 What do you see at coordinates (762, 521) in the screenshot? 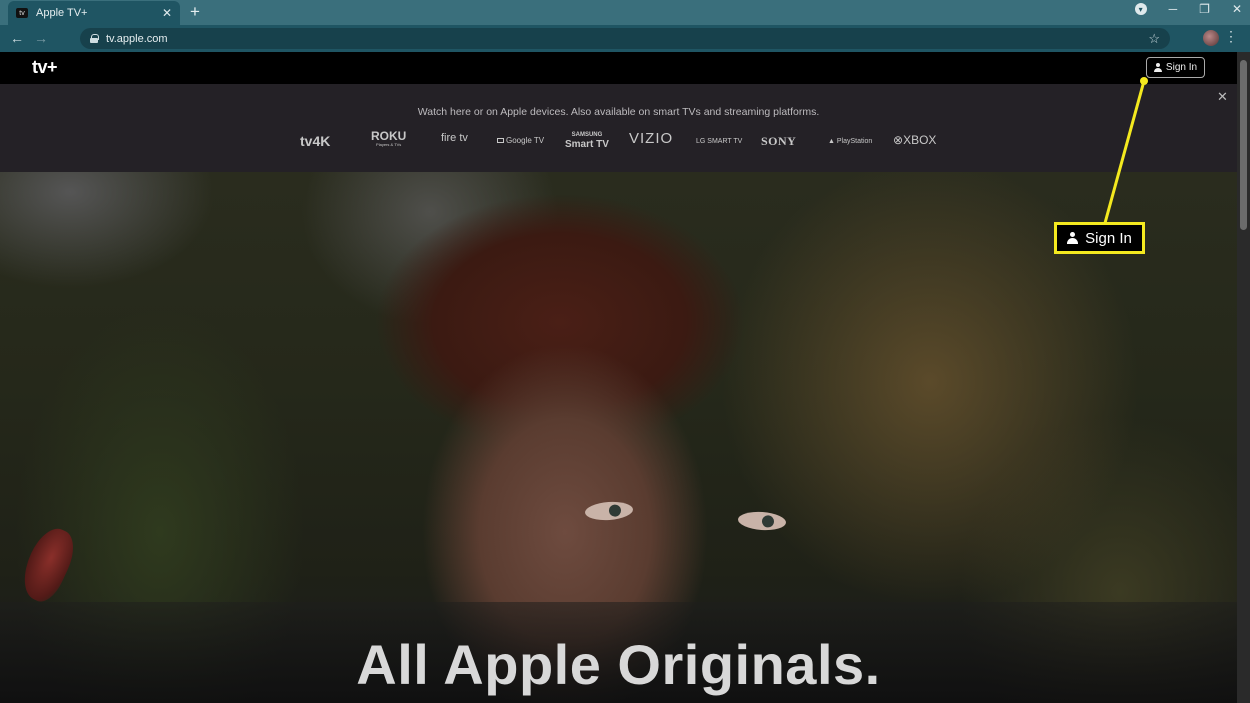
I see `hero-eye-right` at bounding box center [762, 521].